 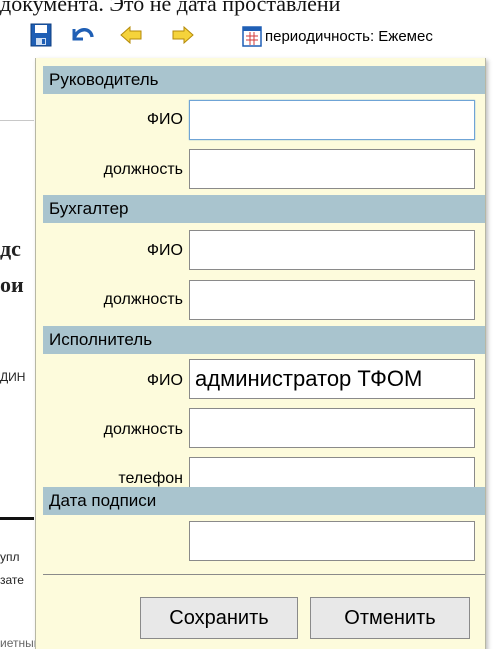 I want to click on periodicity-selector: периодичность: Ежемес, so click(x=337, y=36).